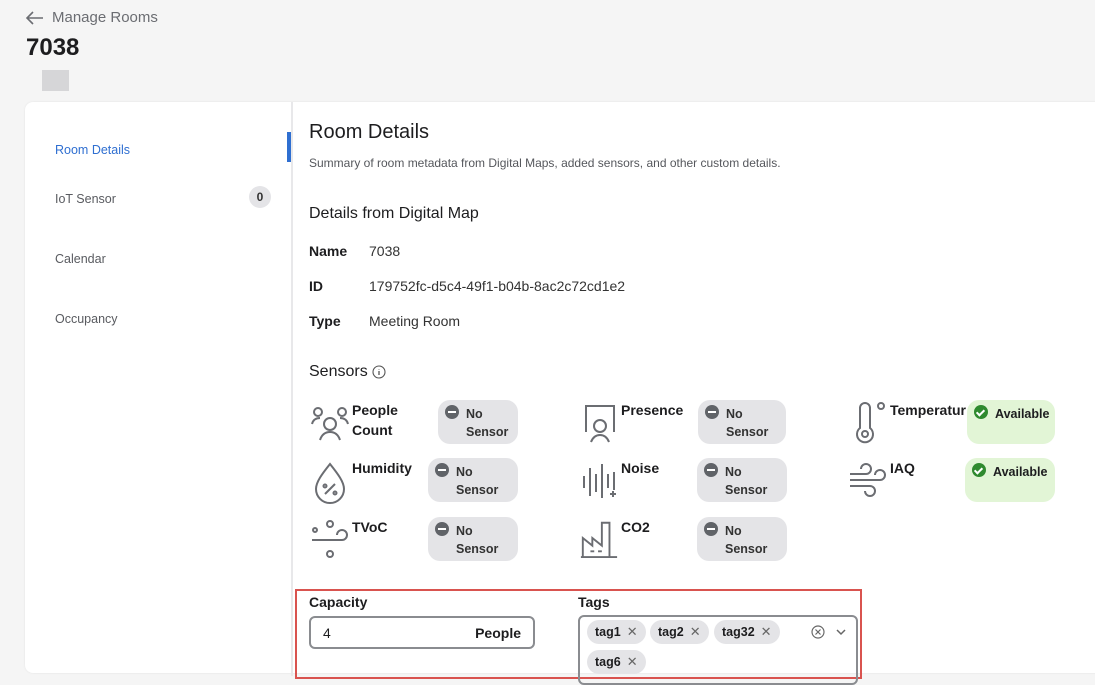  Describe the element at coordinates (718, 650) in the screenshot. I see `tags-select: tag1 ✕ tag2 ✕ tag32 ✕ tag6 ✕` at that location.